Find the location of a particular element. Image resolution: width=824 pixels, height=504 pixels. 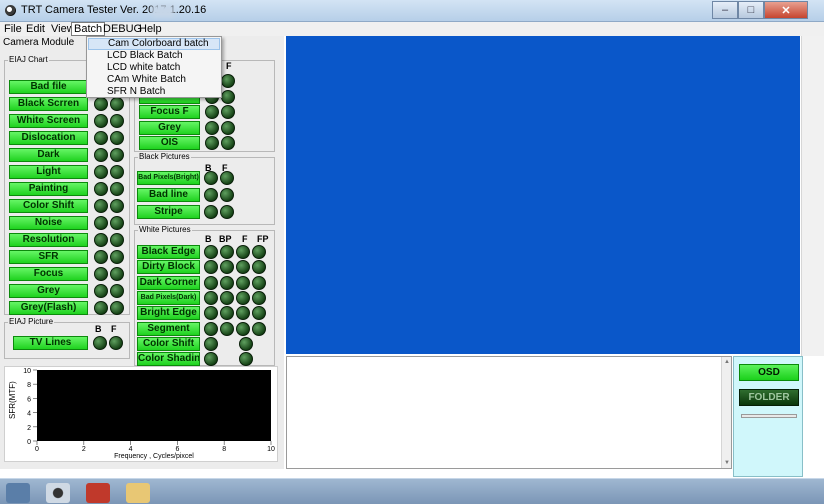

menu-edit: Edit is located at coordinates (35, 29).